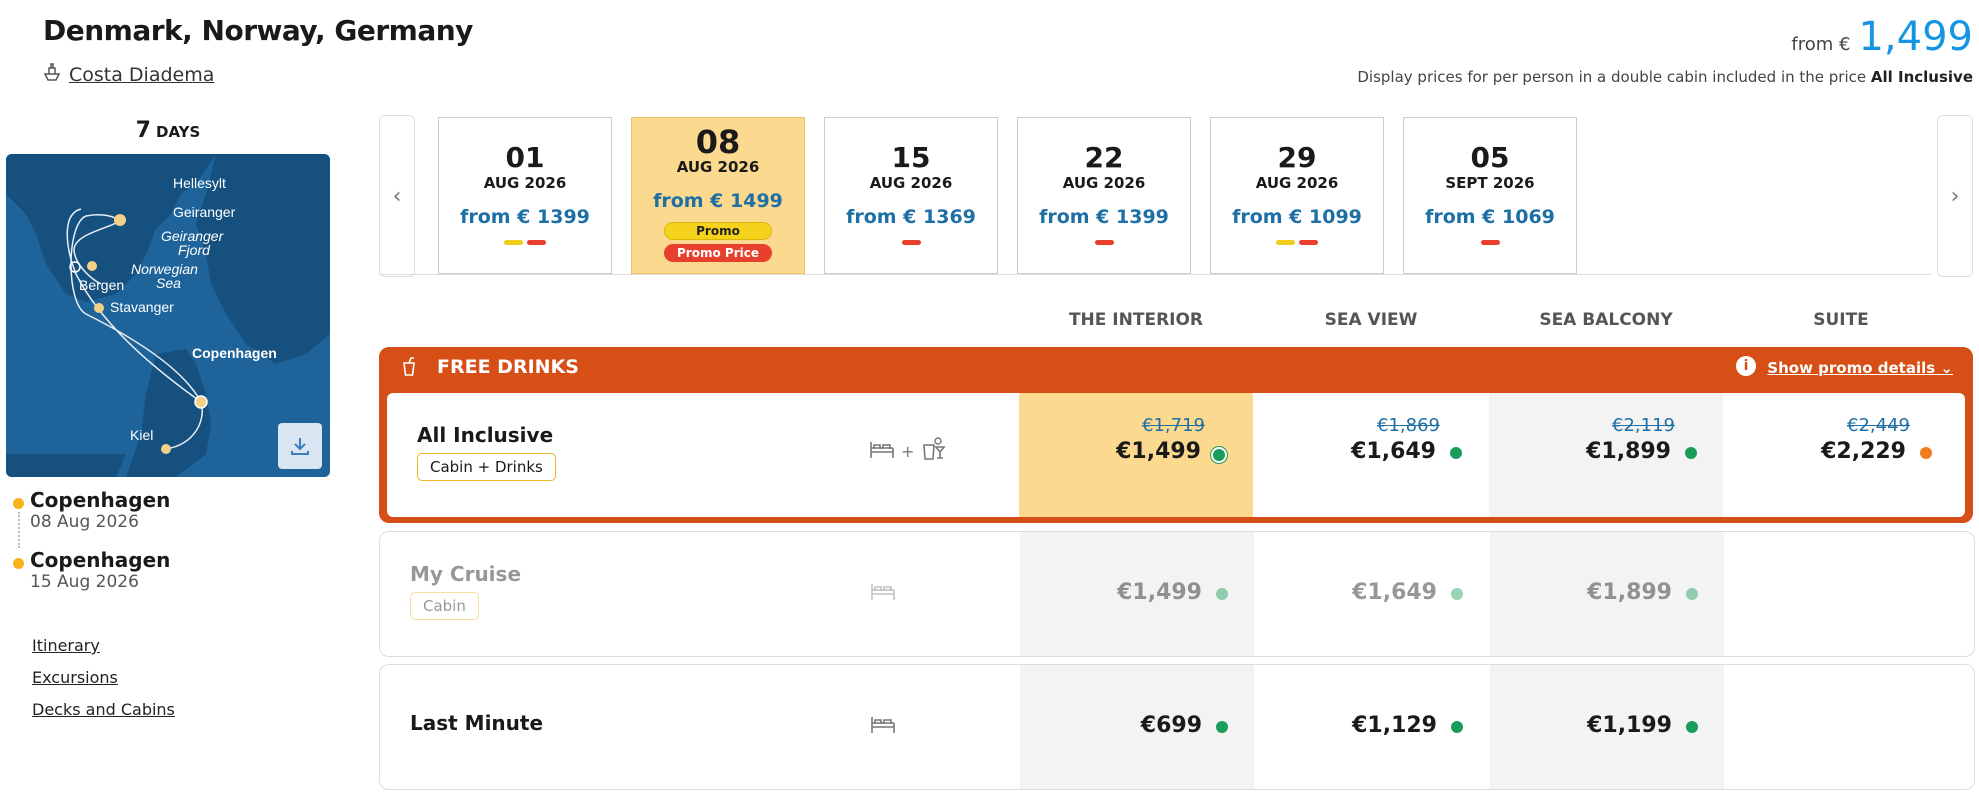 The width and height of the screenshot is (1979, 800). I want to click on column-suite: SUITE, so click(1841, 320).